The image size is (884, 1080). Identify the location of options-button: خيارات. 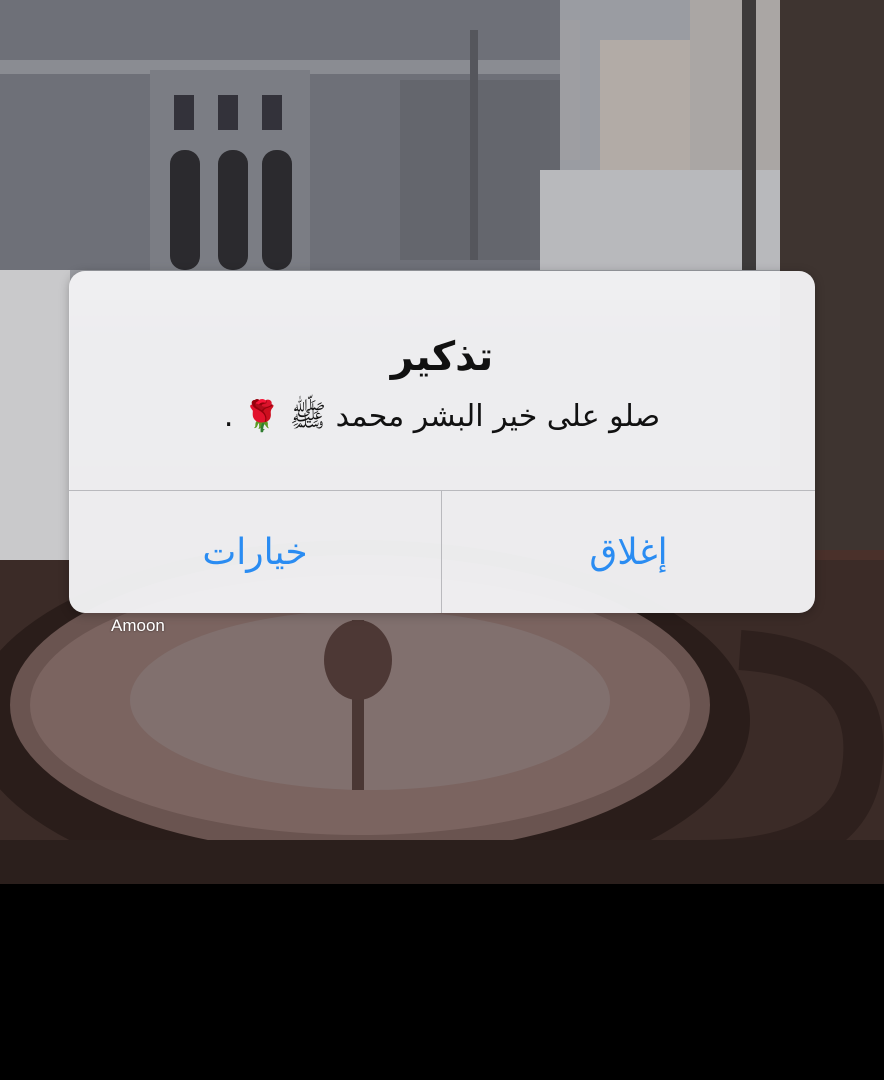
(255, 552).